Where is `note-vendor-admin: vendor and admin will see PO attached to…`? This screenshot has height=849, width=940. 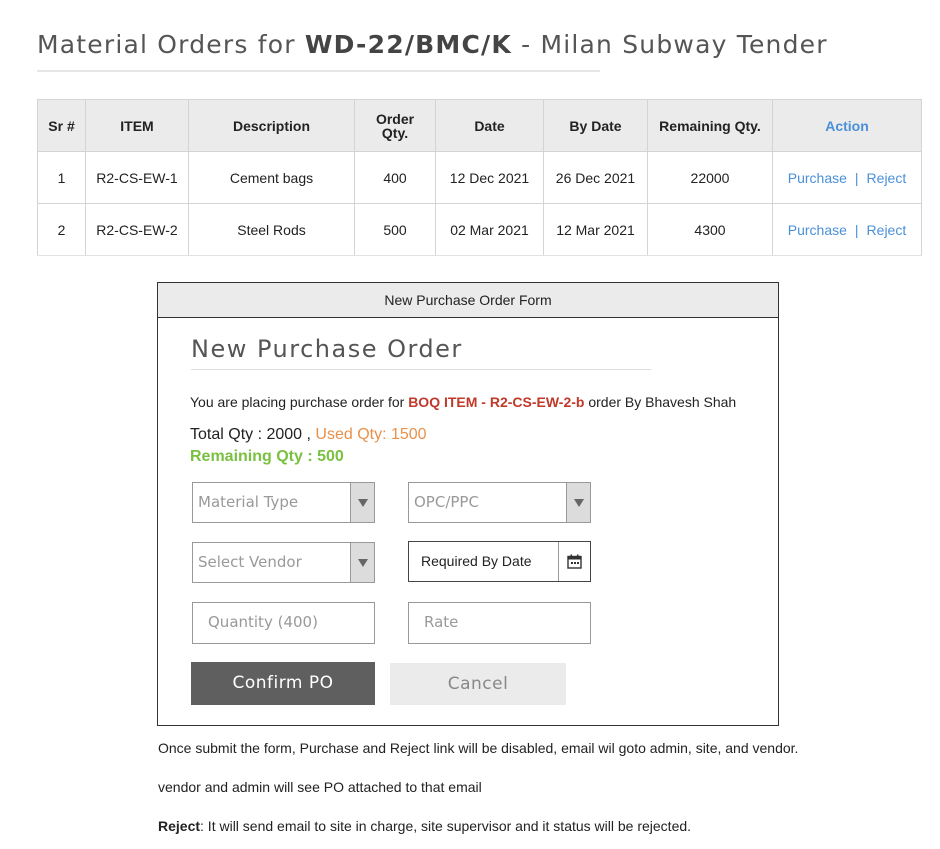
note-vendor-admin: vendor and admin will see PO attached to… is located at coordinates (320, 787).